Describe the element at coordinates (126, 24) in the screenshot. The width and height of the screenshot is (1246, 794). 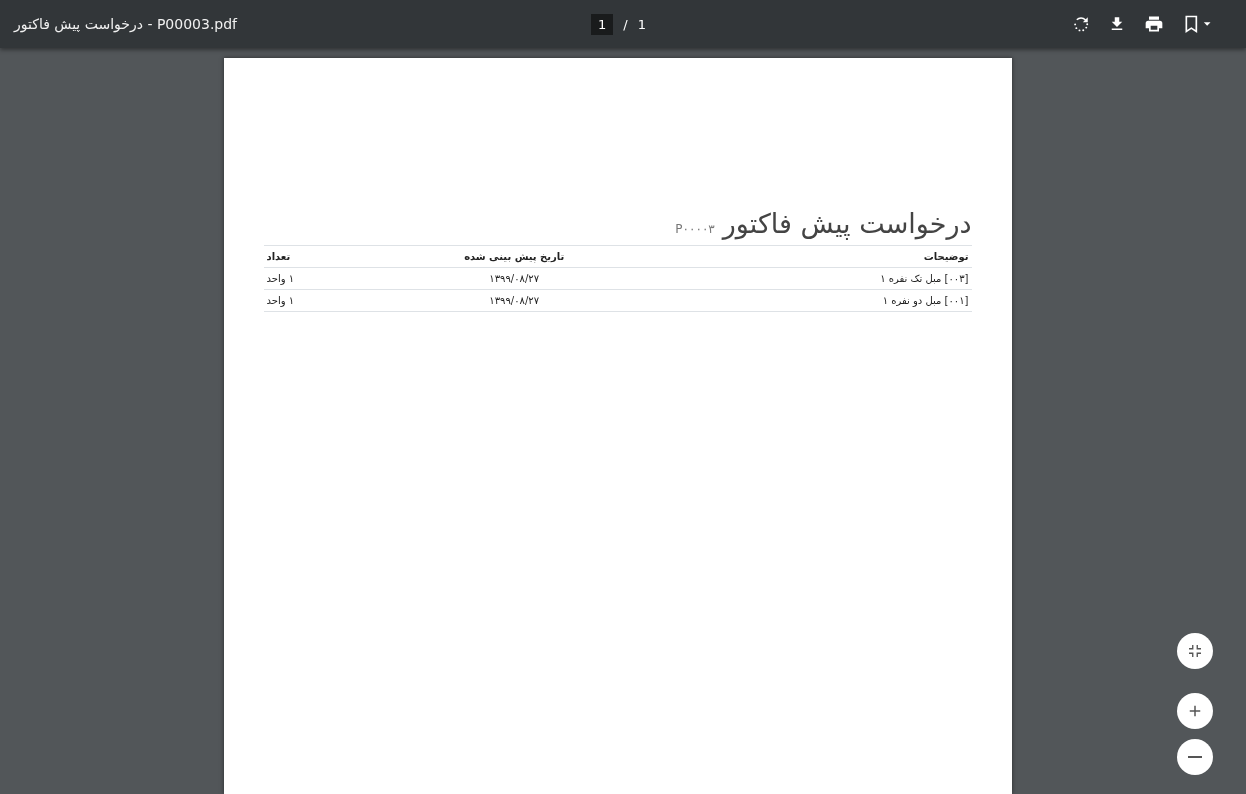
I see `document-title: درخواست پیش فاکتور - P00003.pdf` at that location.